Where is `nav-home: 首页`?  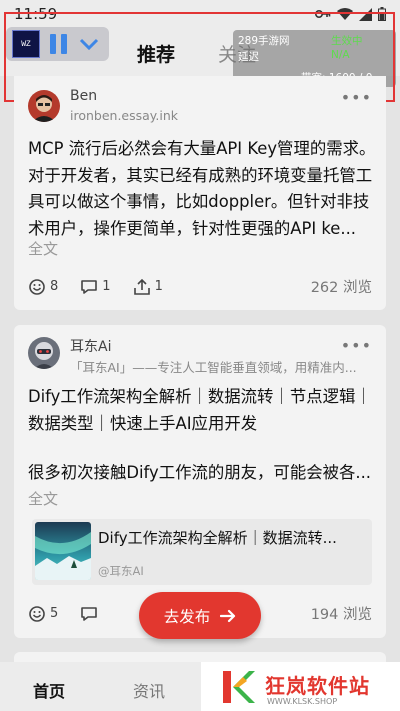 nav-home: 首页 is located at coordinates (49, 690).